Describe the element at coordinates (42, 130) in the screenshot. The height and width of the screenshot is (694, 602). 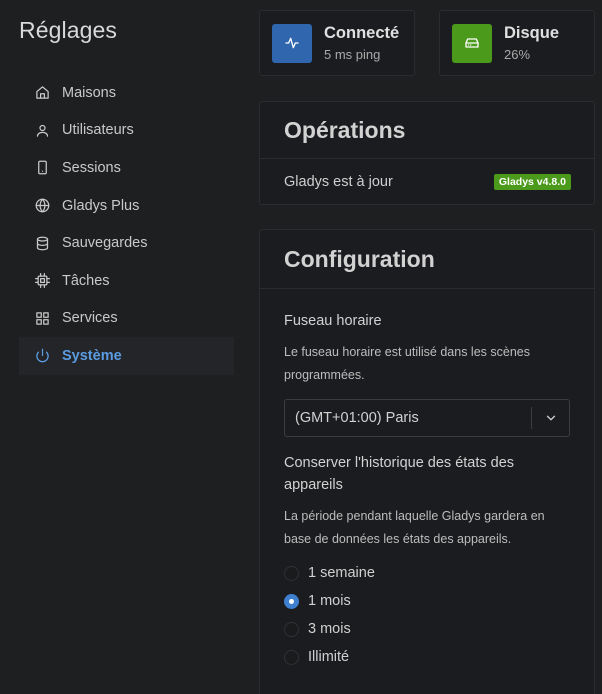
I see `user-icon` at that location.